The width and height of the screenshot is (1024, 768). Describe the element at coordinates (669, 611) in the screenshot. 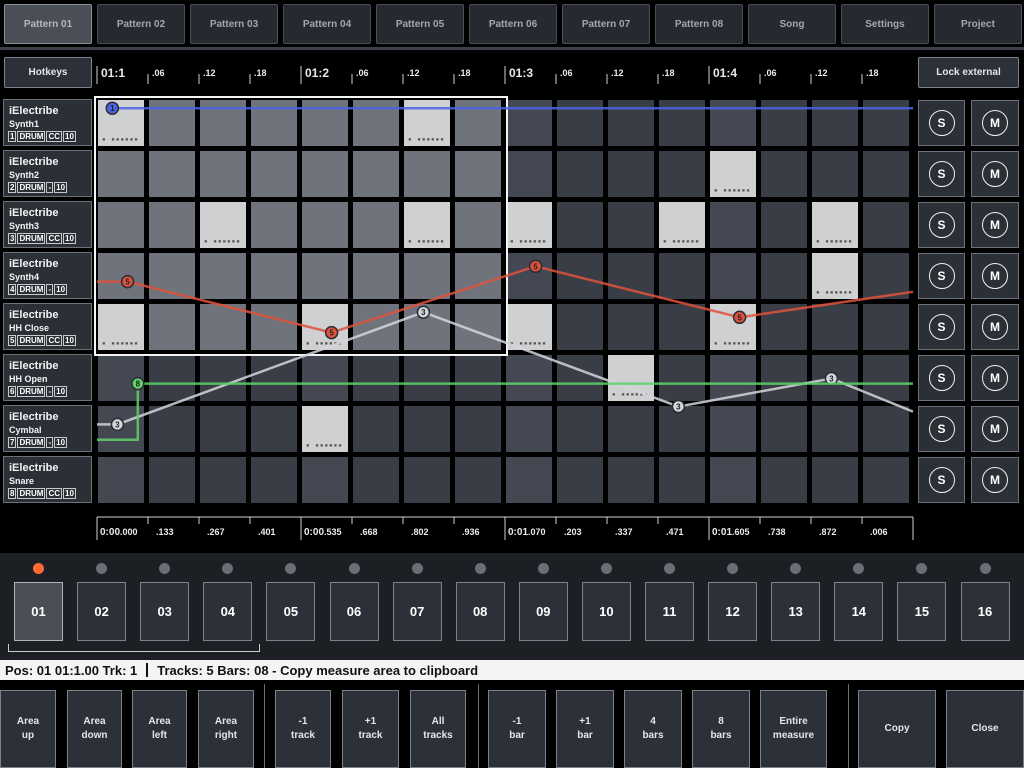

I see `step-button-11: 11` at that location.